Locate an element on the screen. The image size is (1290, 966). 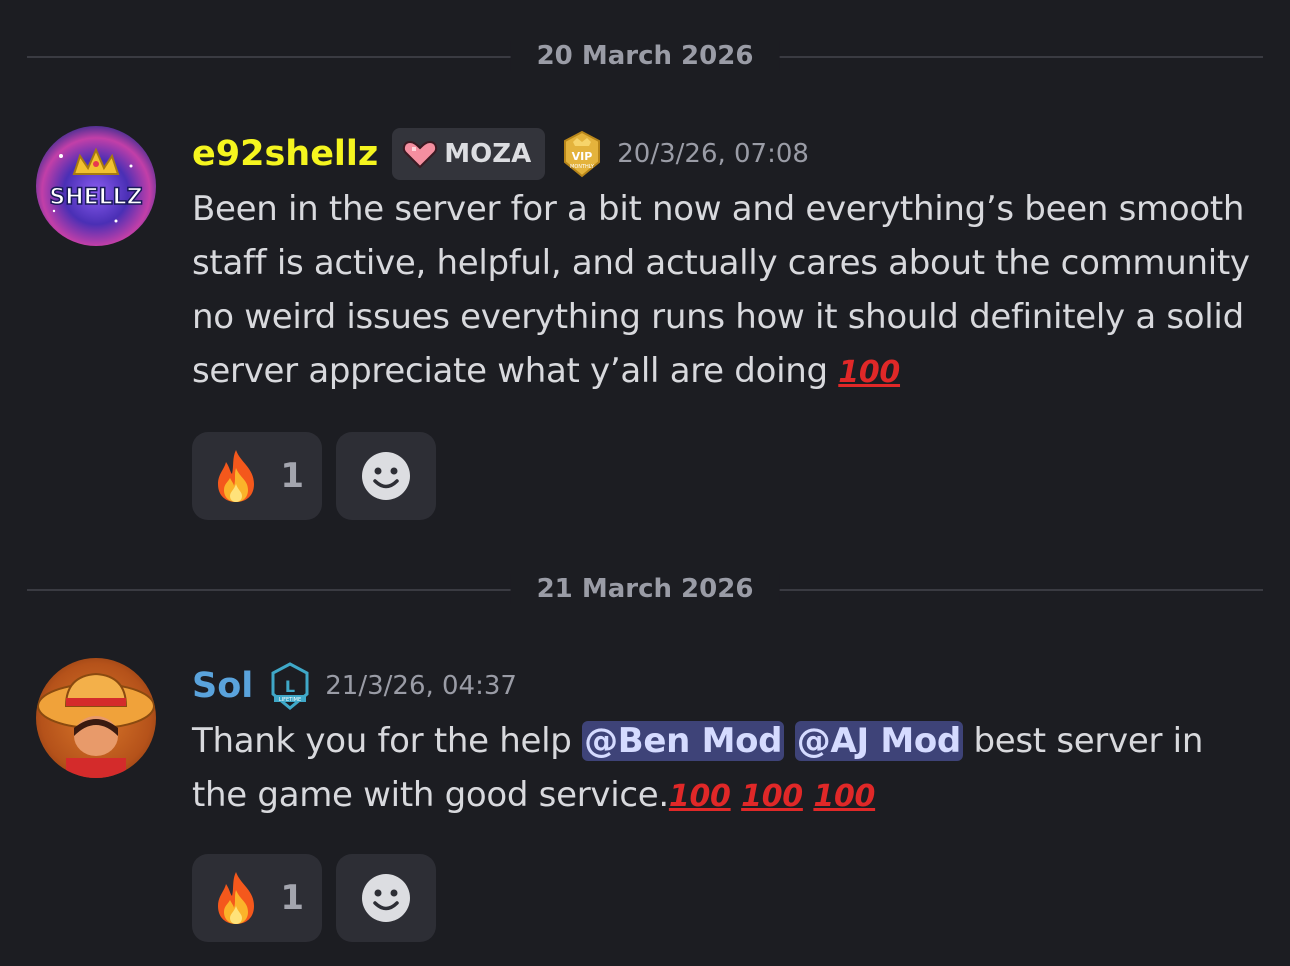
username: e92shellz is located at coordinates (285, 154).